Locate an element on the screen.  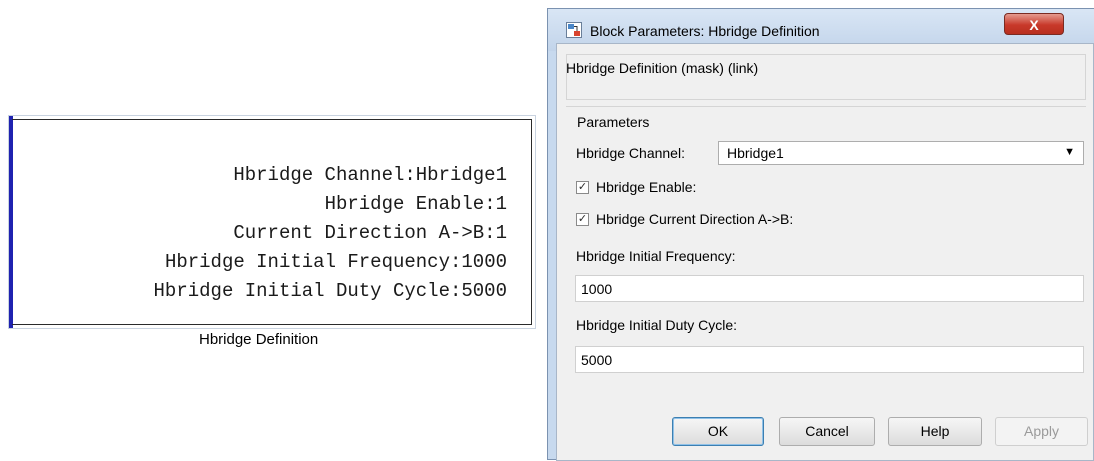
chevron-down-icon: ▼ is located at coordinates (1069, 152).